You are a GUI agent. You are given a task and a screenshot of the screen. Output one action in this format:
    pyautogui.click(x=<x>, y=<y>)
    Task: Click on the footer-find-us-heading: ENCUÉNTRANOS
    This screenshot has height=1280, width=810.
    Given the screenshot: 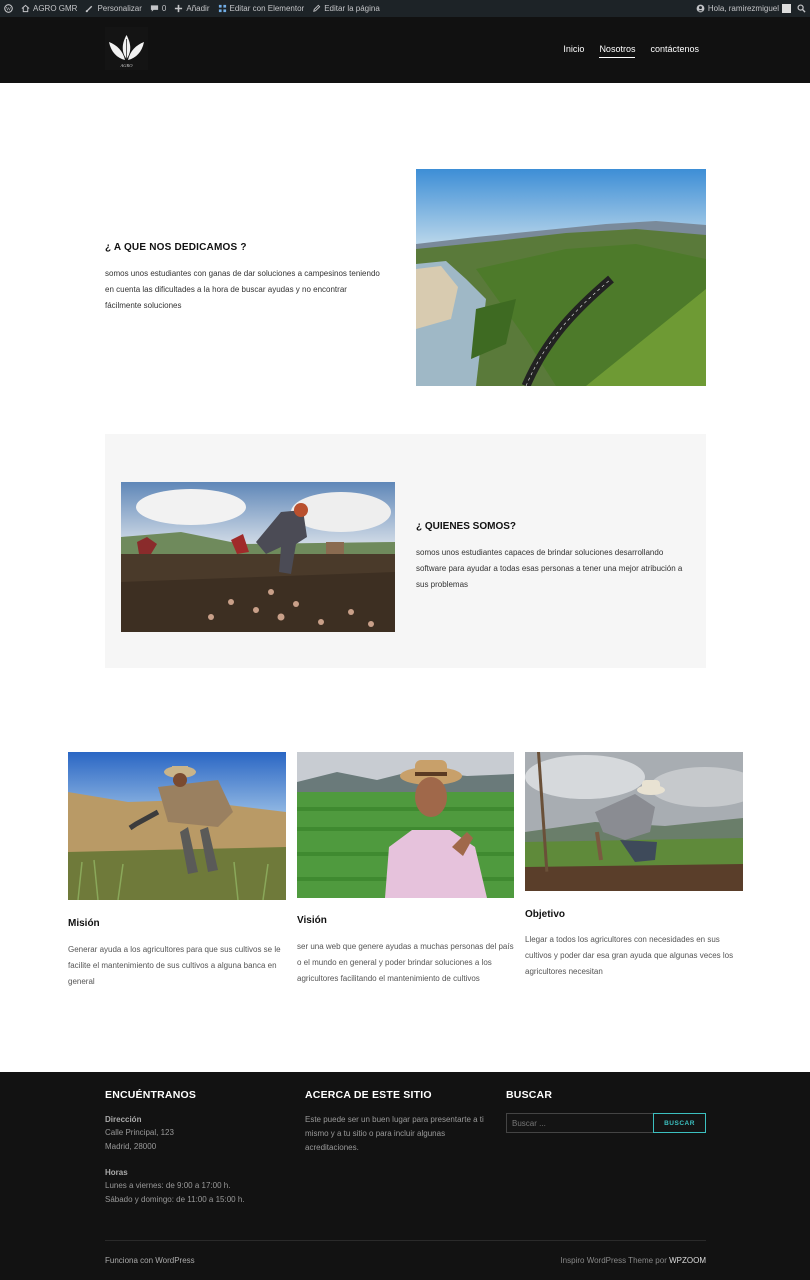 What is the action you would take?
    pyautogui.click(x=151, y=1095)
    